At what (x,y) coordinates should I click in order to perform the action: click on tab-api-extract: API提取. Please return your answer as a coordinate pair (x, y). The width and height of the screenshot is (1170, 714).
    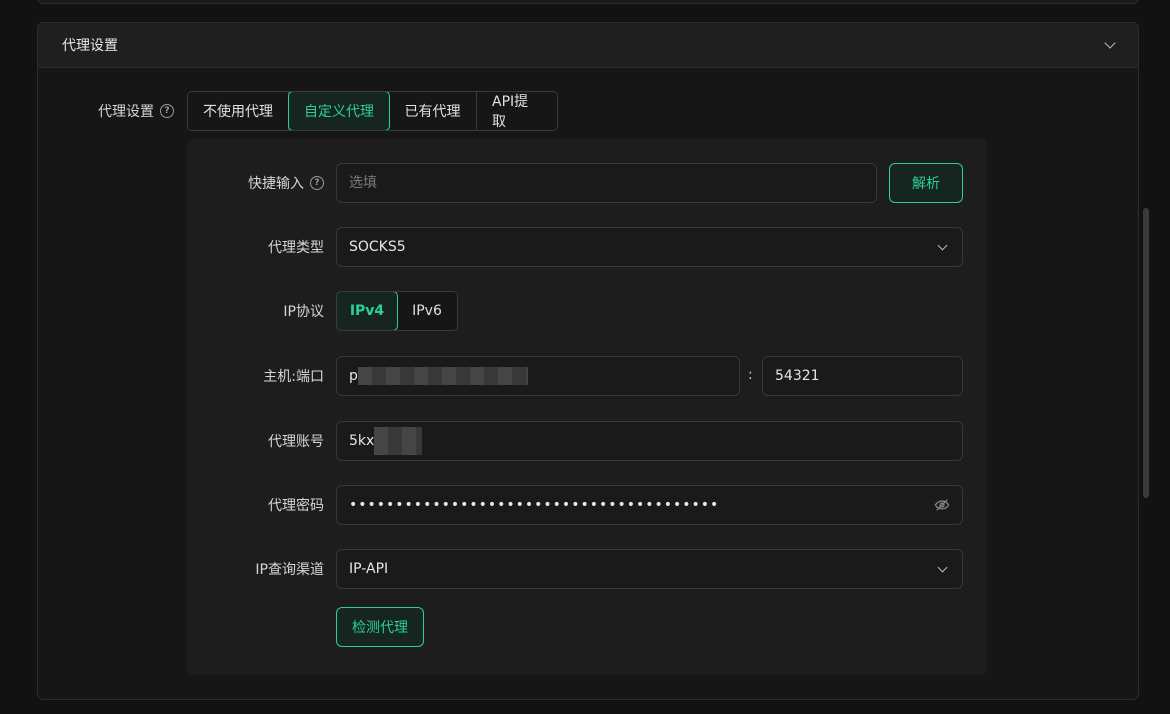
    Looking at the image, I should click on (517, 111).